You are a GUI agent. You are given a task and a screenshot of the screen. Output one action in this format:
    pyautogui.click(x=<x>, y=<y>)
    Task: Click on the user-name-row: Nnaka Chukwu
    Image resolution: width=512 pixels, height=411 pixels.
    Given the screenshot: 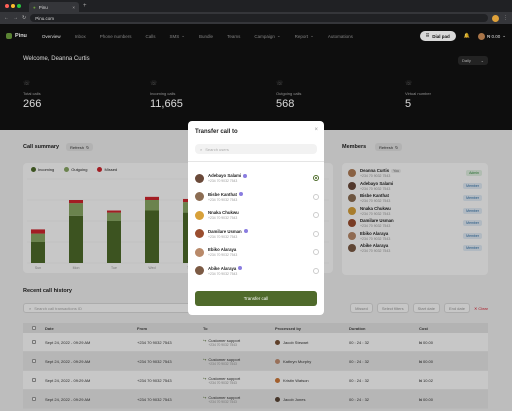 What is the action you would take?
    pyautogui.click(x=223, y=212)
    